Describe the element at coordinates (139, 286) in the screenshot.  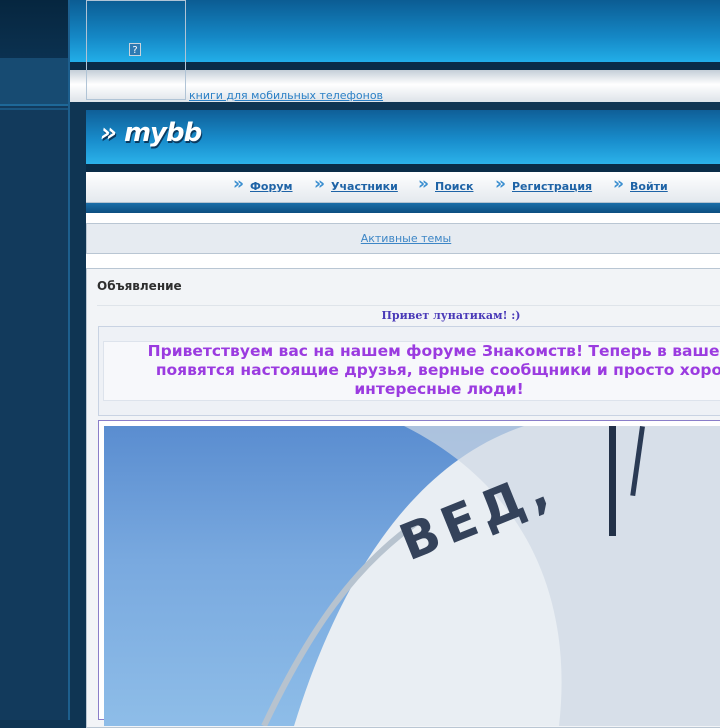
I see `announcement-title: Объявление` at that location.